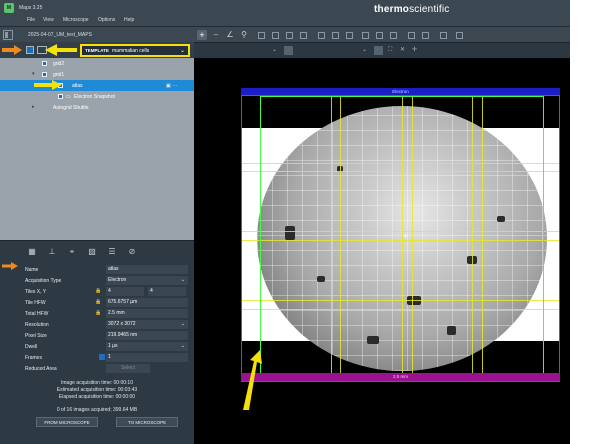  Describe the element at coordinates (244, 35) in the screenshot. I see `zoom-icon: ⚲` at that location.